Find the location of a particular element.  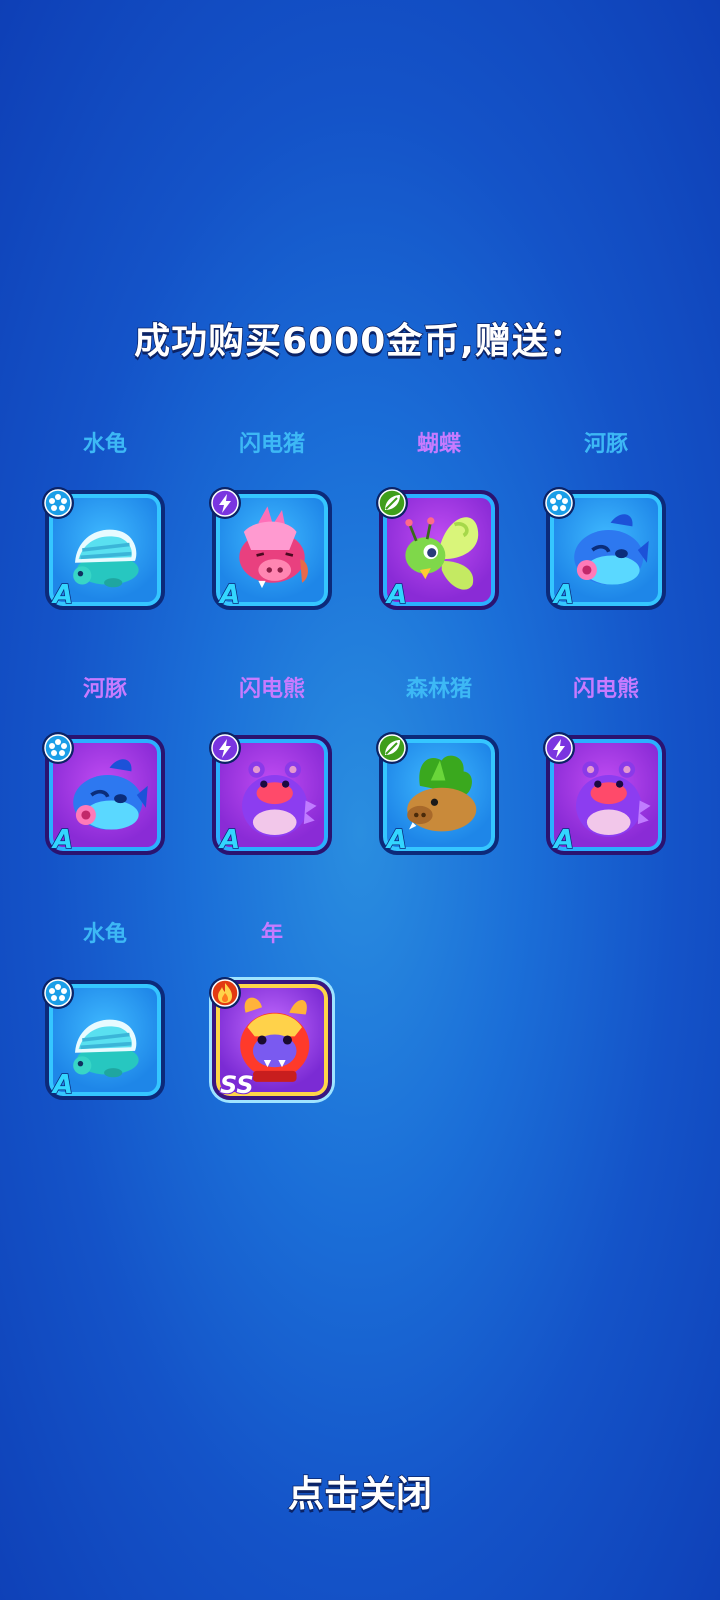

reward-item: 蝴蝶 A is located at coordinates (439, 542).